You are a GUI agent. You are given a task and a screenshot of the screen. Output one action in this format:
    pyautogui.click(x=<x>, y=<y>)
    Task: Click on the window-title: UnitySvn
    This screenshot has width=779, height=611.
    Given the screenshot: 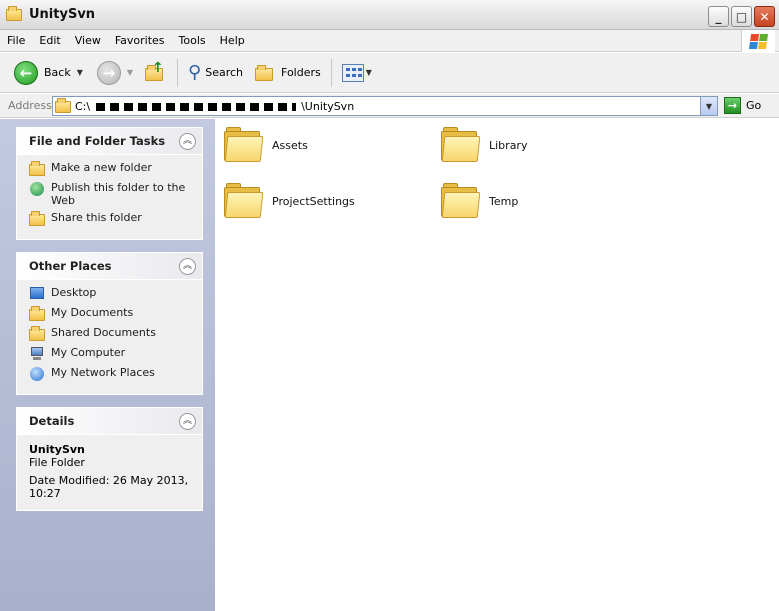 What is the action you would take?
    pyautogui.click(x=62, y=14)
    